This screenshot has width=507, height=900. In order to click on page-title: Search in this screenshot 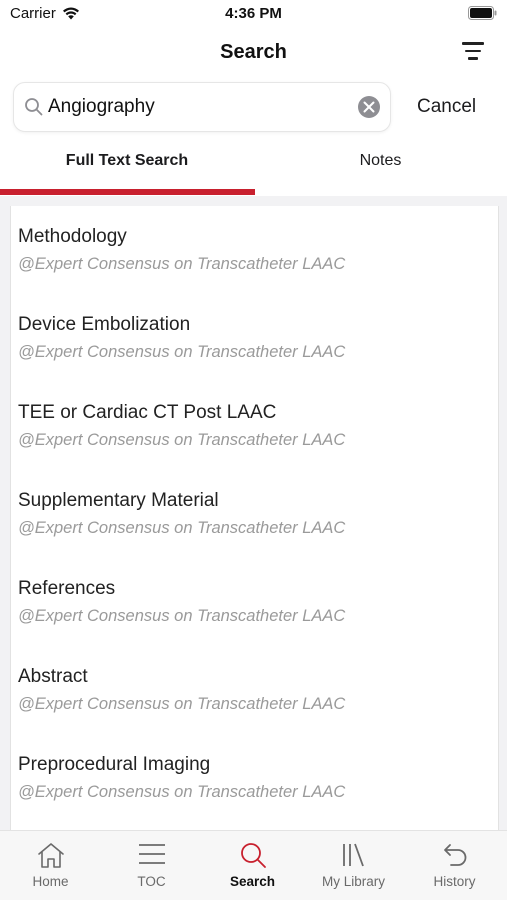, I will do `click(253, 52)`.